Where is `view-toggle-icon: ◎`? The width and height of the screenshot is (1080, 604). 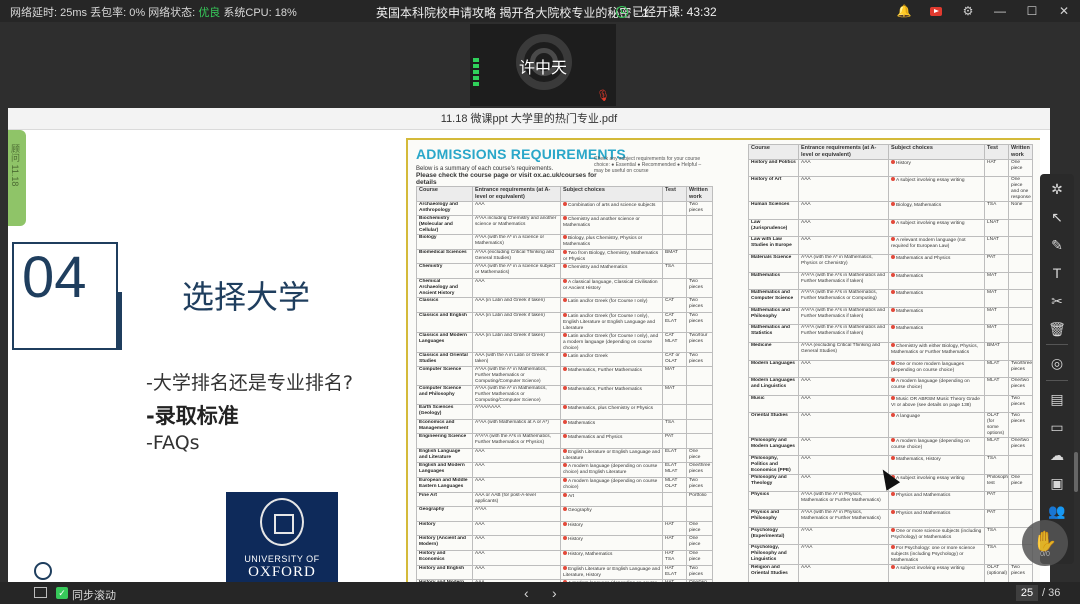
view-toggle-icon: ◎ is located at coordinates (1057, 363).